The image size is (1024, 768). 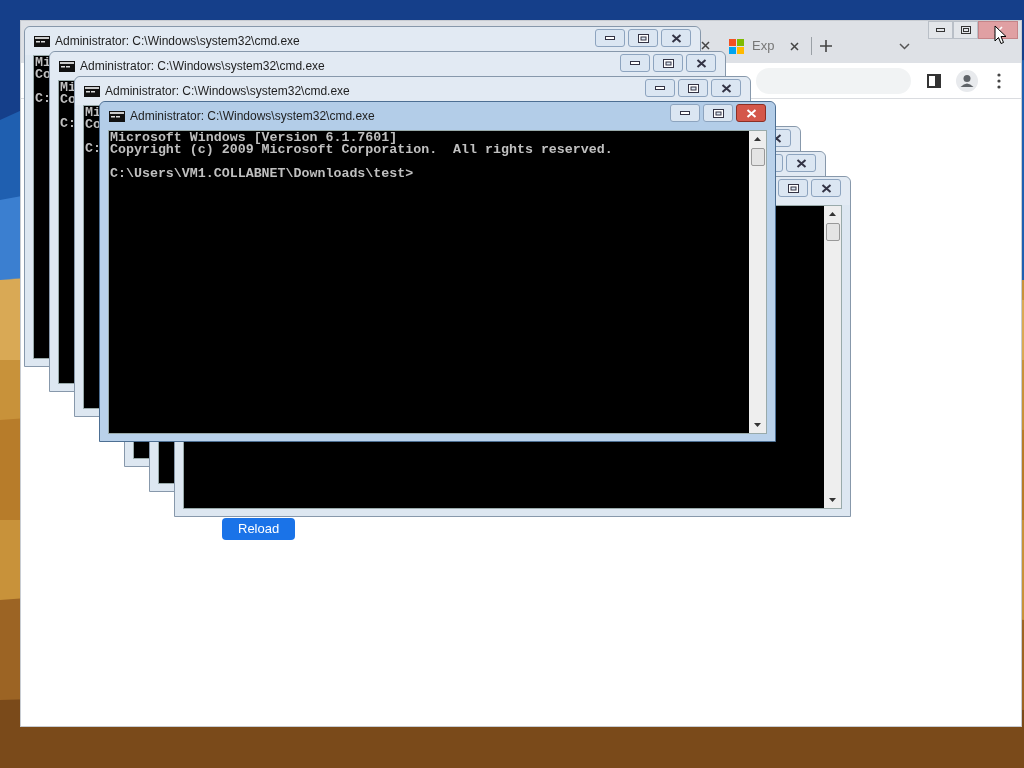 I want to click on new-tab-icon, so click(x=826, y=46).